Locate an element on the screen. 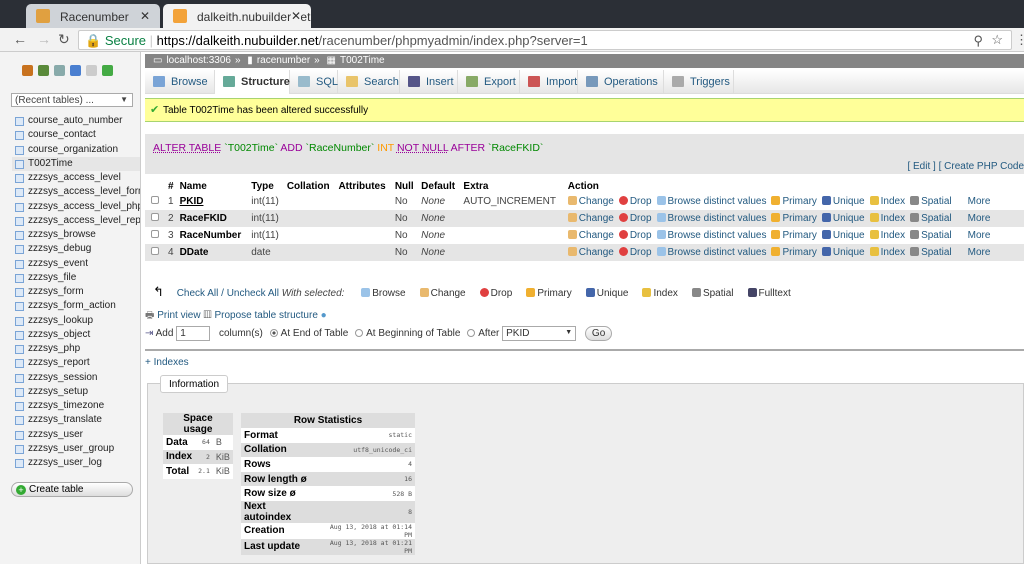 The width and height of the screenshot is (1024, 564). reload-icon: ↻ is located at coordinates (64, 39).